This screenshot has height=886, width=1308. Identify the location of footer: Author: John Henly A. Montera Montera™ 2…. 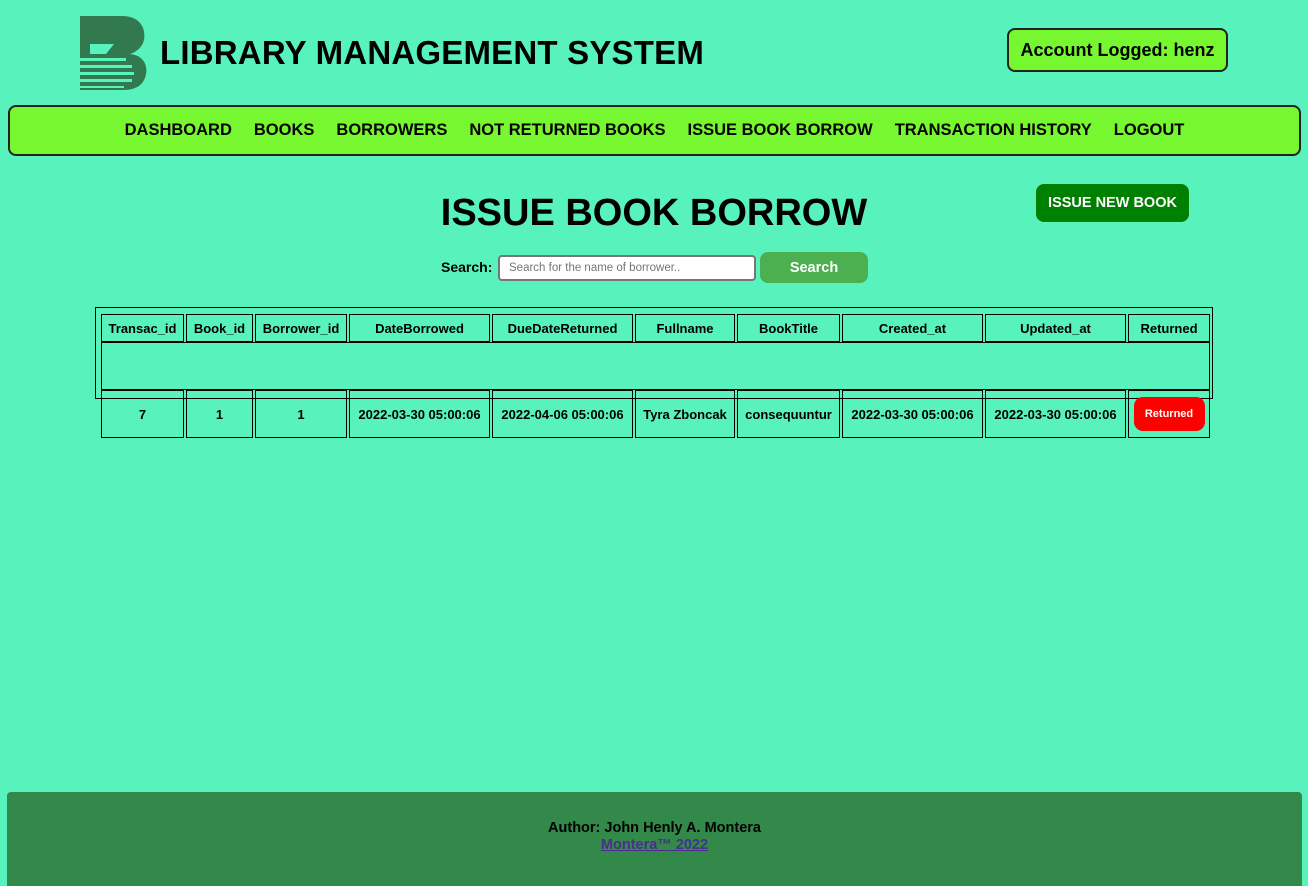
(654, 839).